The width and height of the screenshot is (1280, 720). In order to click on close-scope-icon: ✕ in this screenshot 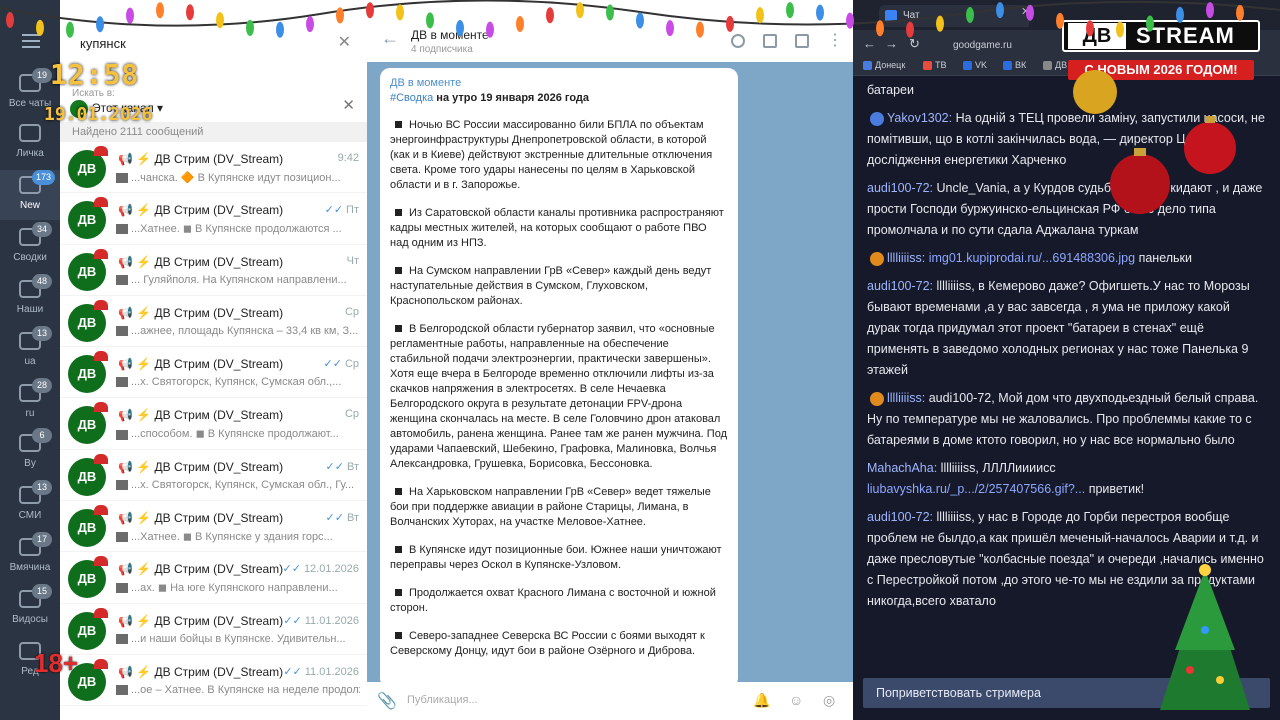, I will do `click(348, 105)`.